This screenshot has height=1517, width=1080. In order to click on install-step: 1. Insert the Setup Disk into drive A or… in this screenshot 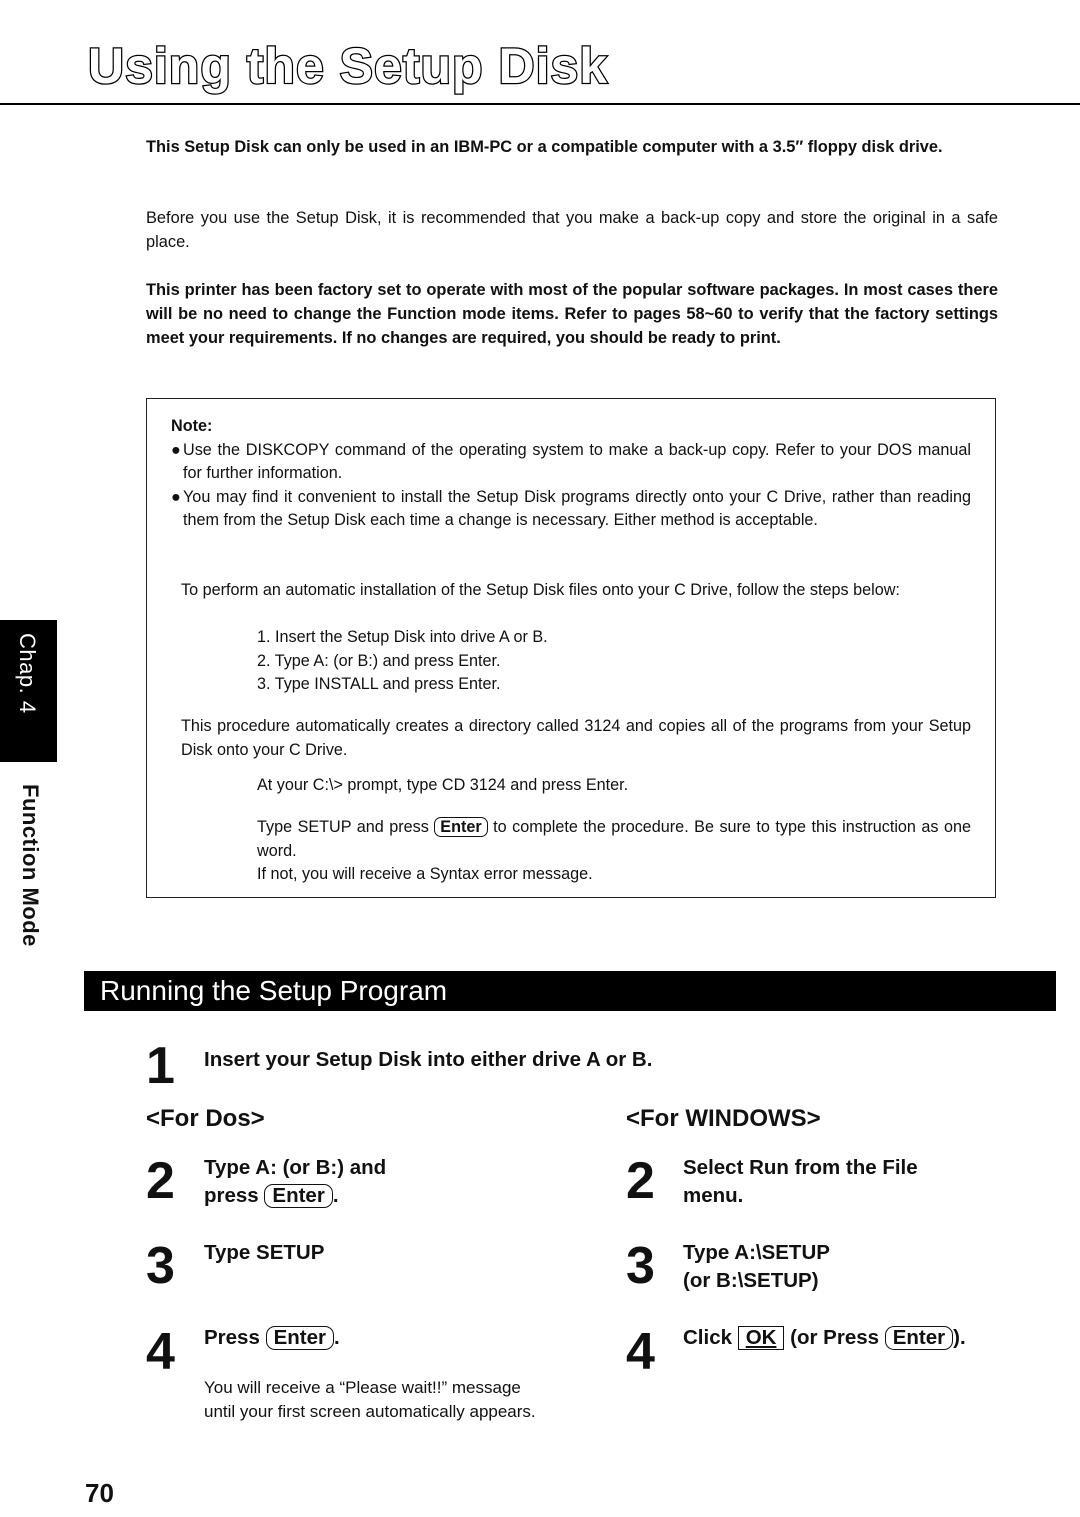, I will do `click(402, 637)`.